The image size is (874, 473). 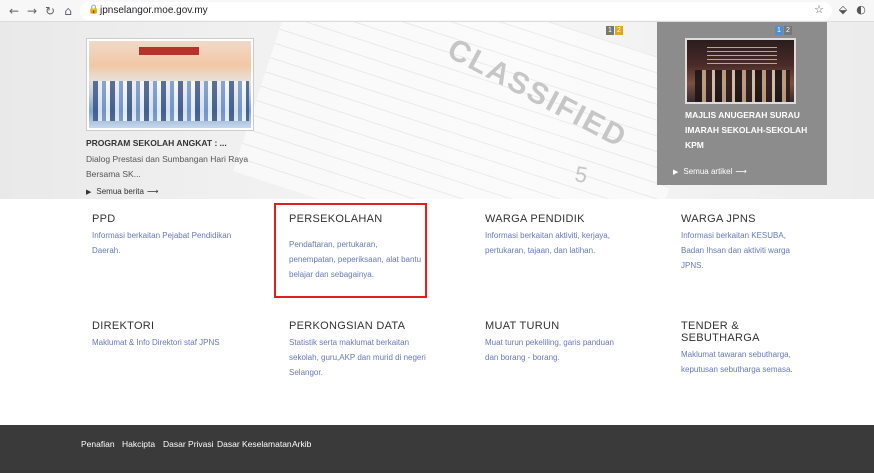 What do you see at coordinates (156, 342) in the screenshot?
I see `section-description: Maklumat & Info Direktori staf JPNS` at bounding box center [156, 342].